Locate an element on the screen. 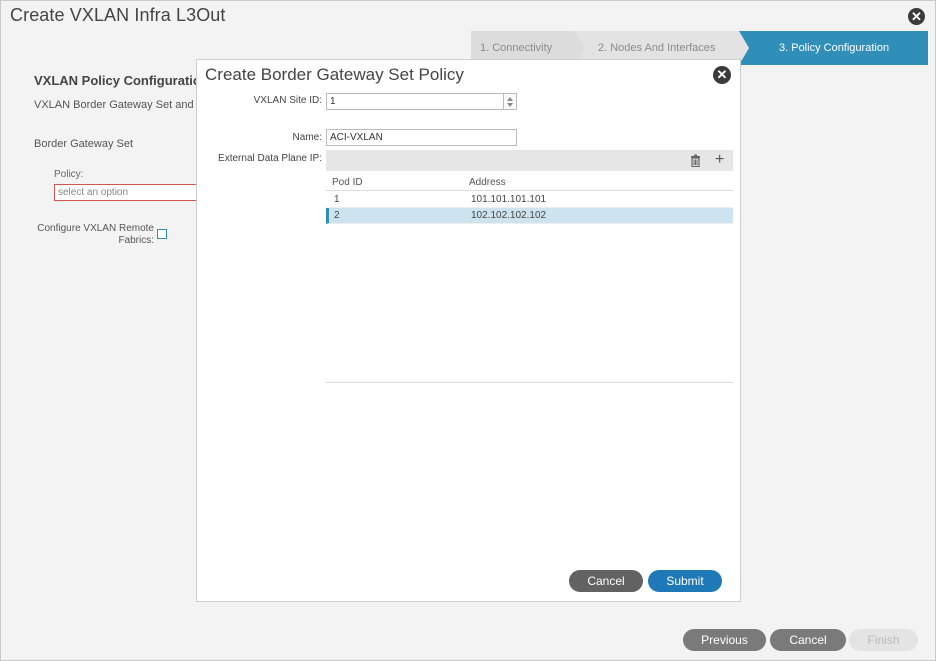 The height and width of the screenshot is (661, 936). border-gateway-set-label: Border Gateway Set is located at coordinates (84, 144).